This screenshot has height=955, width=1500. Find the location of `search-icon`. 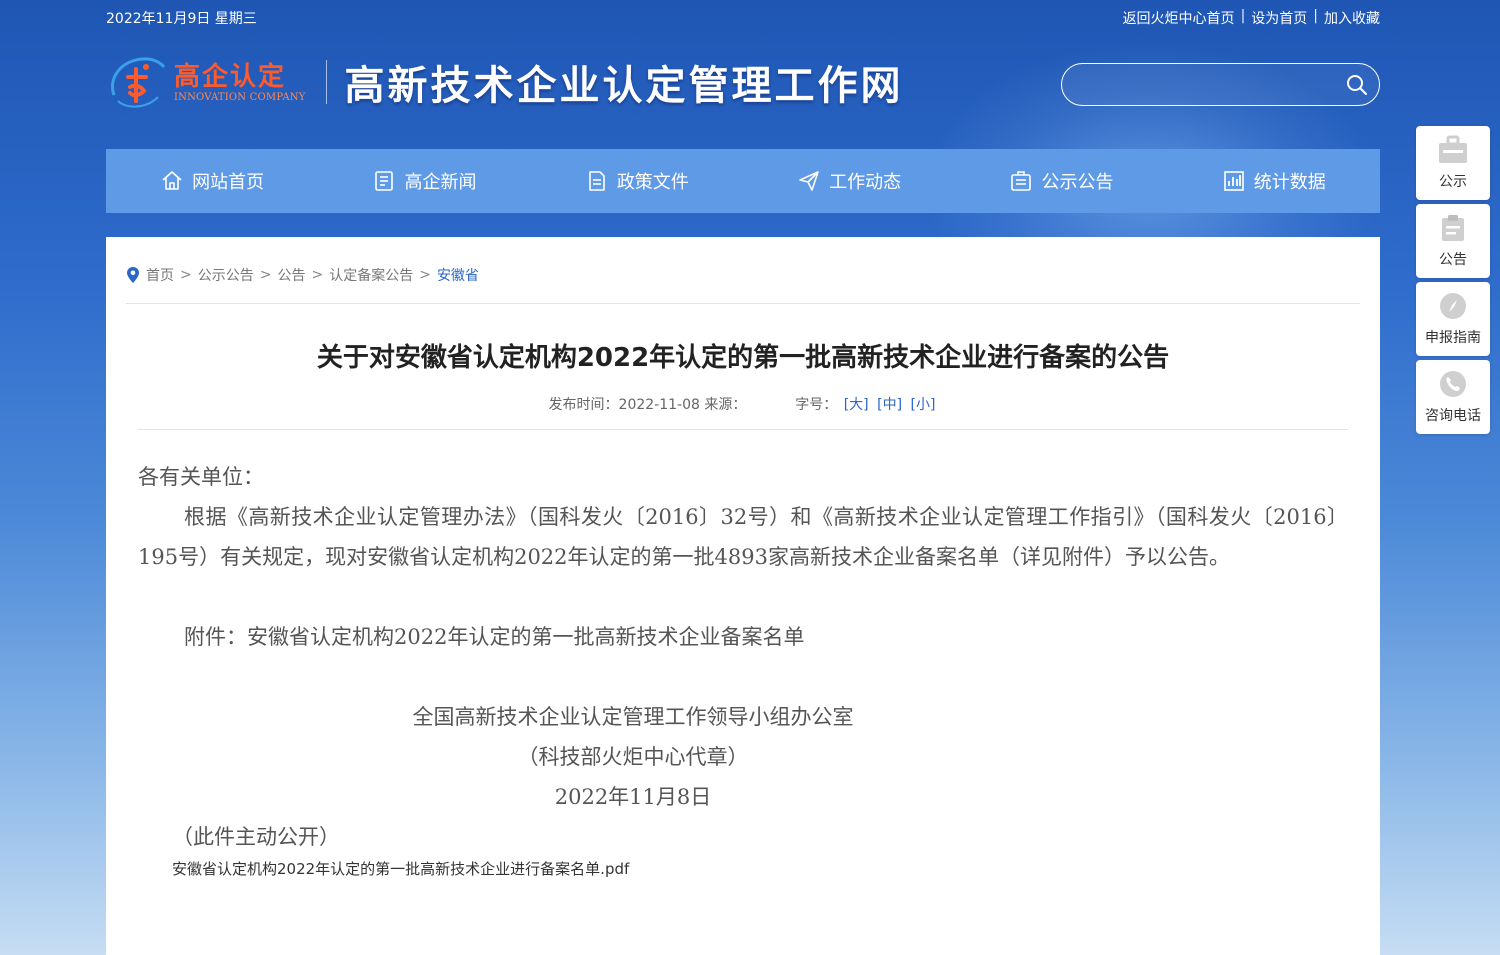

search-icon is located at coordinates (1357, 85).